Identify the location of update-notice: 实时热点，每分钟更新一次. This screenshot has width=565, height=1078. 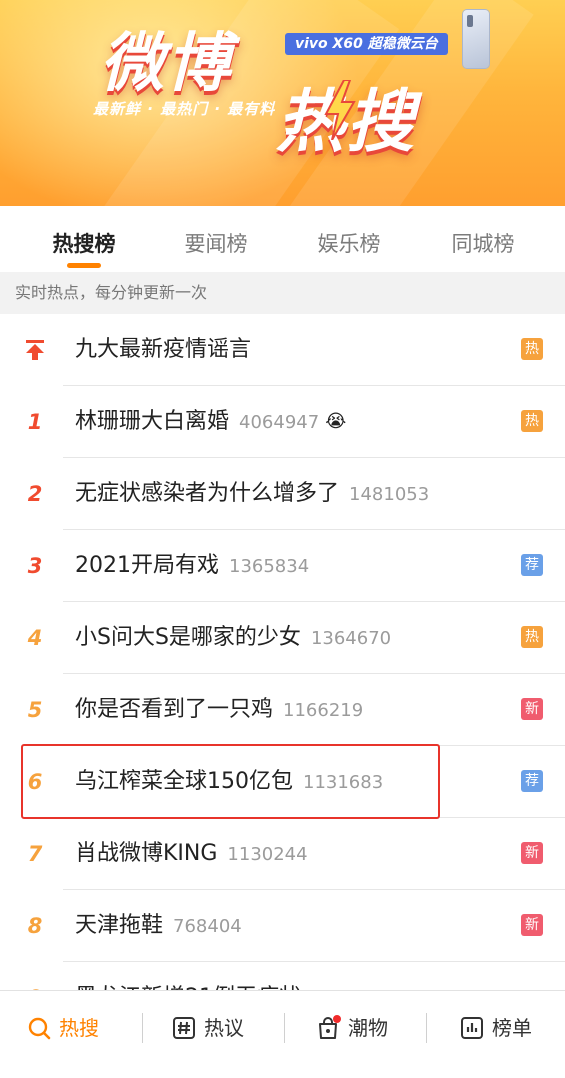
(282, 293).